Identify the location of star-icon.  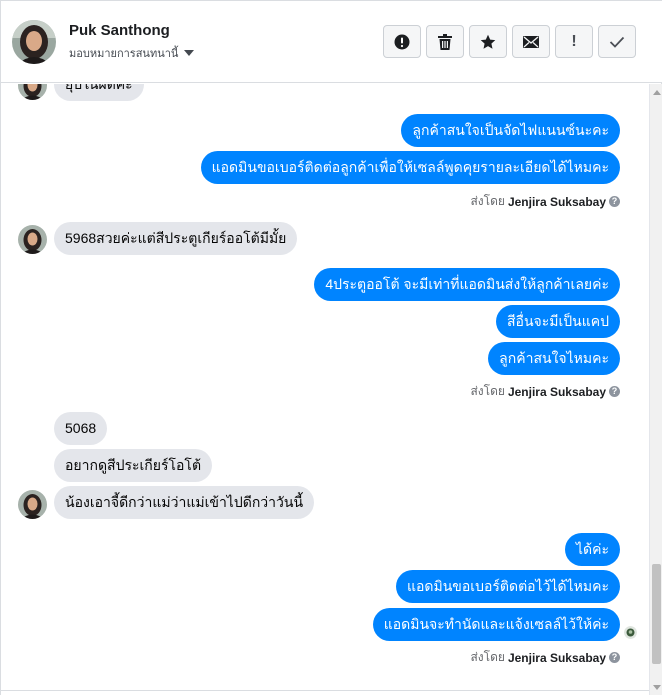
(488, 41).